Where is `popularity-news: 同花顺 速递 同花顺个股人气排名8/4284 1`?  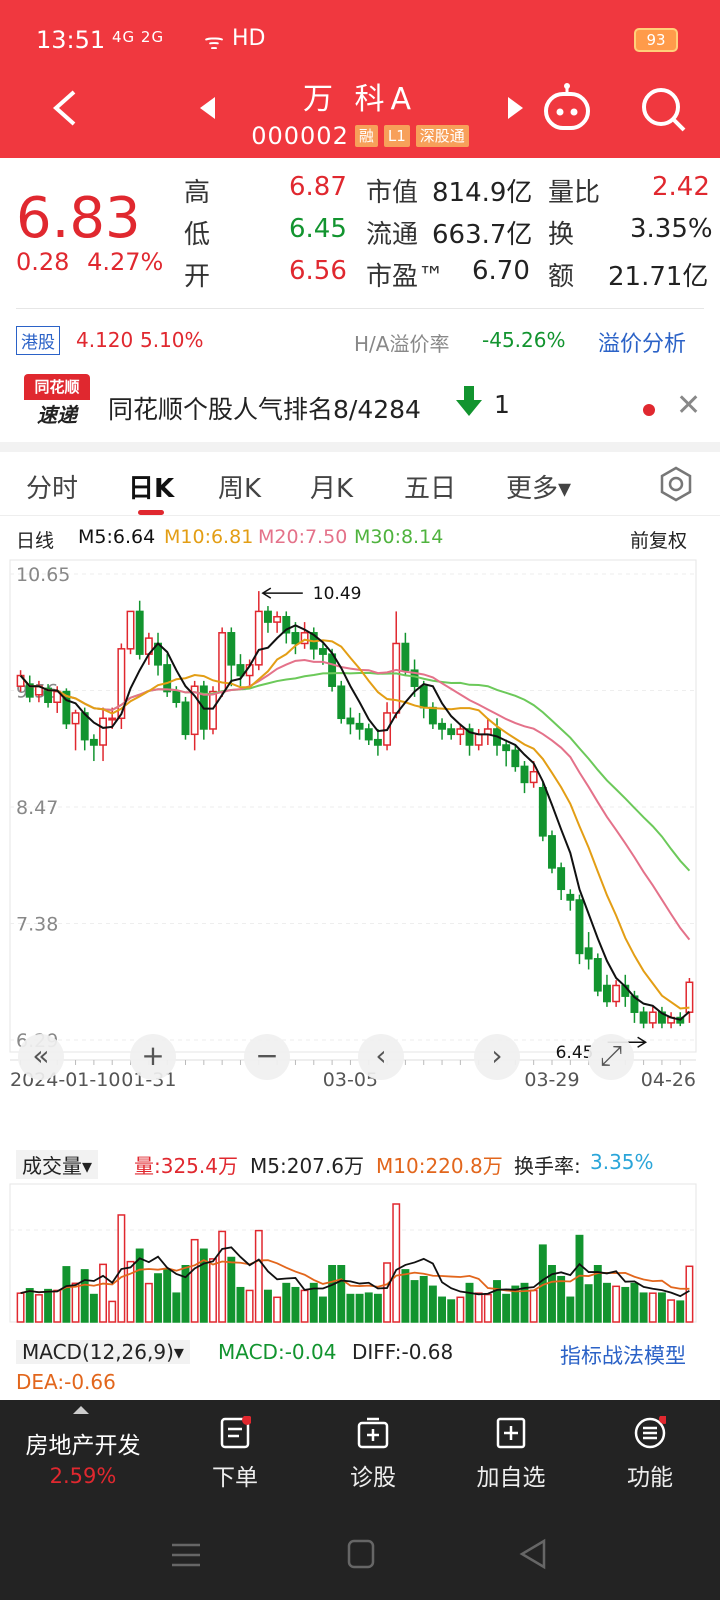 popularity-news: 同花顺 速递 同花顺个股人气排名8/4284 1 is located at coordinates (360, 405).